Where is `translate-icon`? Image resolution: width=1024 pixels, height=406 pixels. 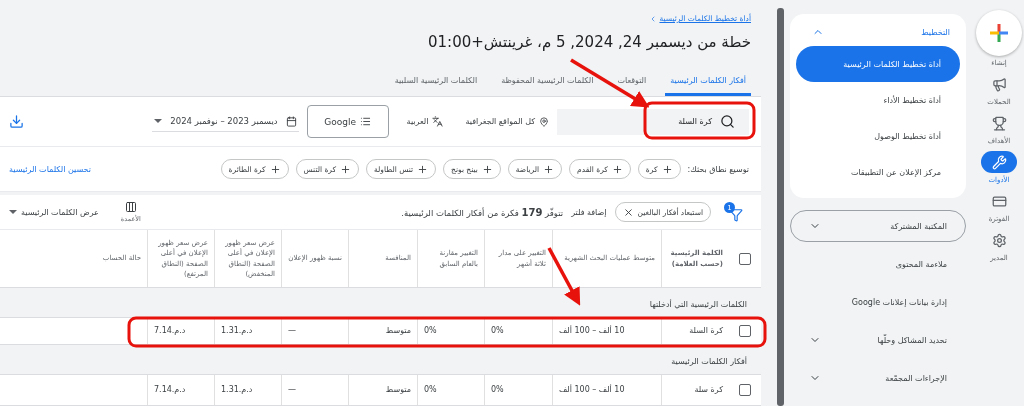
translate-icon is located at coordinates (438, 121).